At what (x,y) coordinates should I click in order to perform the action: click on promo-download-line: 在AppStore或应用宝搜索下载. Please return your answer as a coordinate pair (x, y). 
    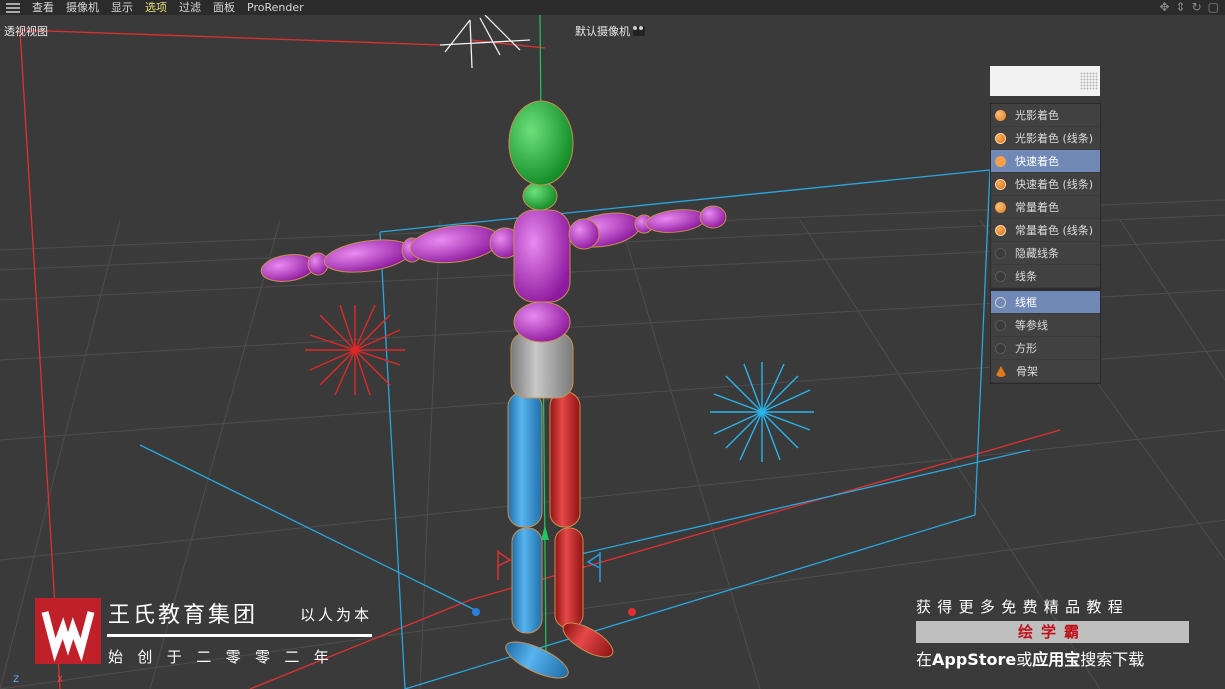
    Looking at the image, I should click on (1030, 658).